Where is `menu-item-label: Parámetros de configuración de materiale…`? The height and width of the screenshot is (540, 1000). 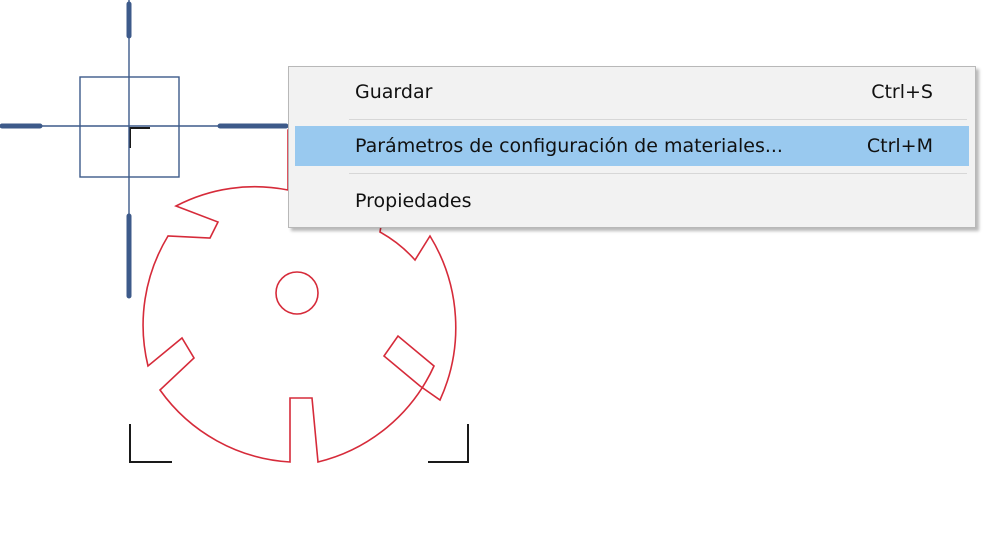 menu-item-label: Parámetros de configuración de materiale… is located at coordinates (569, 146).